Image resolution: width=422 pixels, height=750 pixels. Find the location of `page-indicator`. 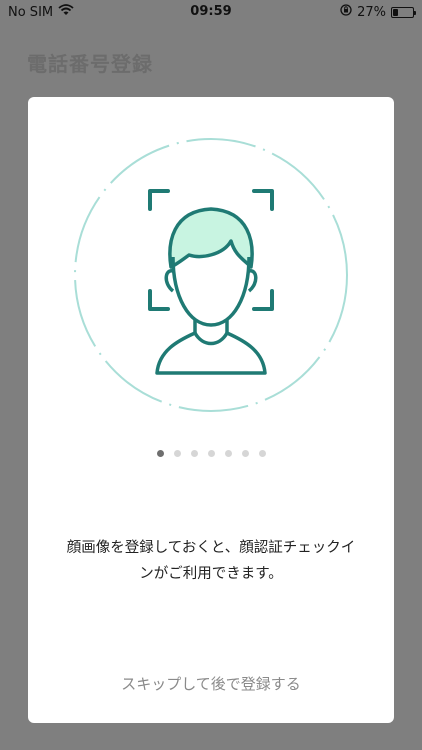

page-indicator is located at coordinates (211, 453).